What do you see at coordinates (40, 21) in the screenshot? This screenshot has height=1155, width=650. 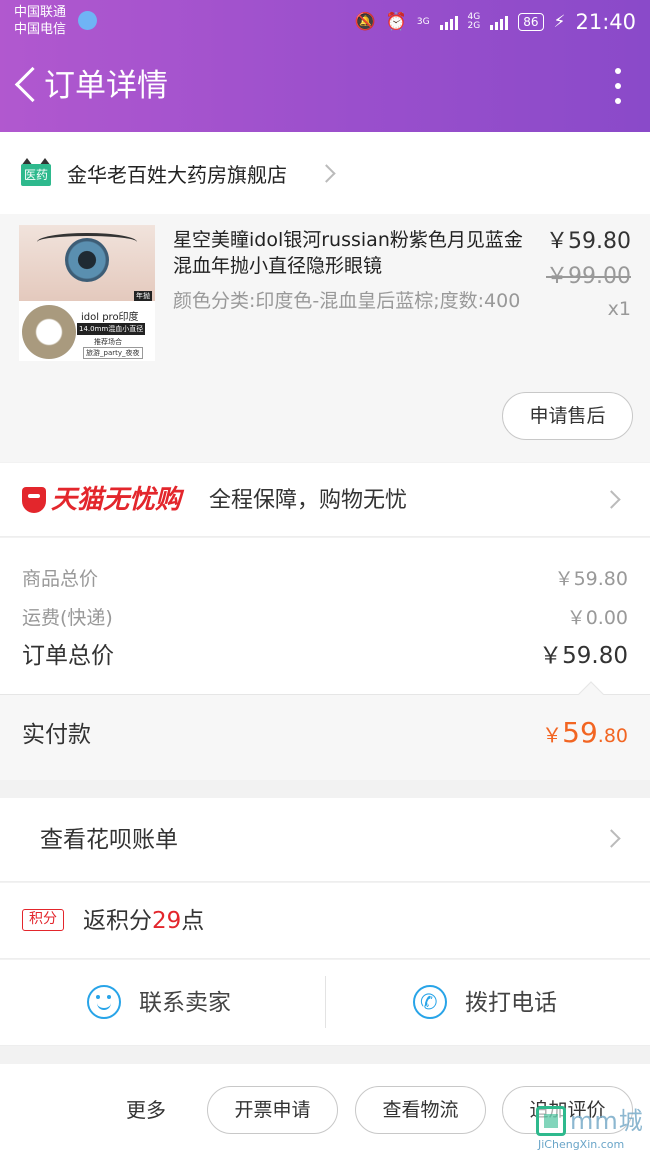 I see `carrier-info: 中国联通 中国电信` at bounding box center [40, 21].